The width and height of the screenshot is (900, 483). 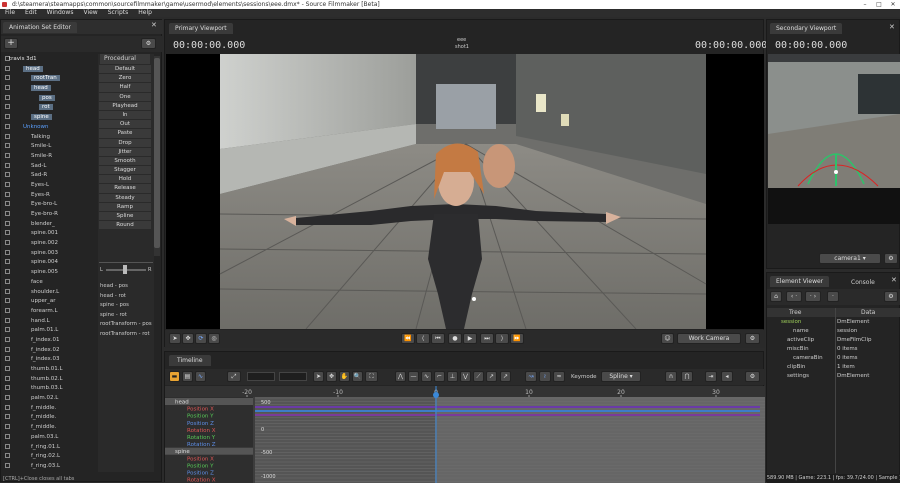 What do you see at coordinates (125, 133) in the screenshot?
I see `procedural-paste-button: Paste` at bounding box center [125, 133].